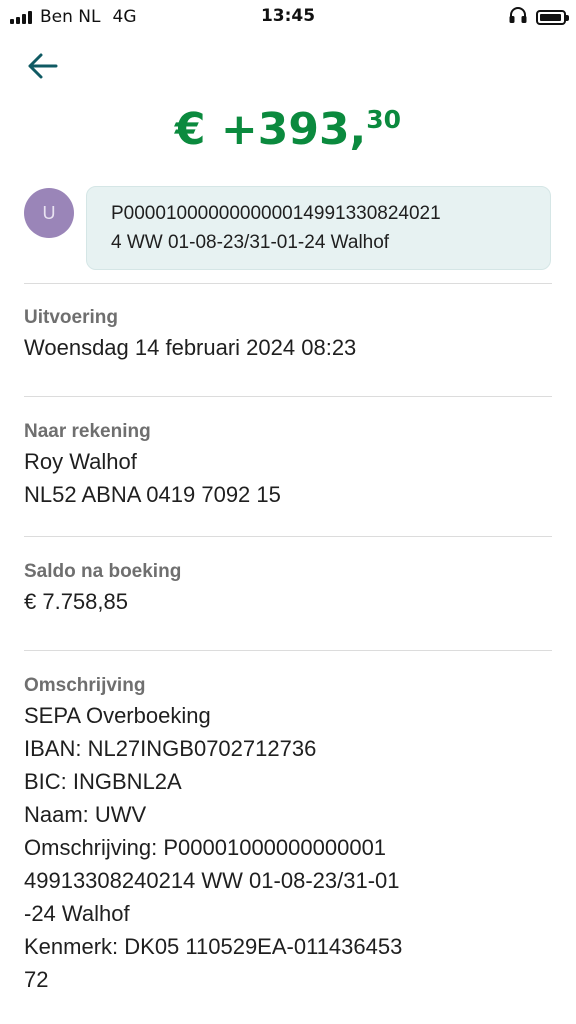 This screenshot has height=1024, width=576. I want to click on section-label: Saldo na boeking, so click(103, 571).